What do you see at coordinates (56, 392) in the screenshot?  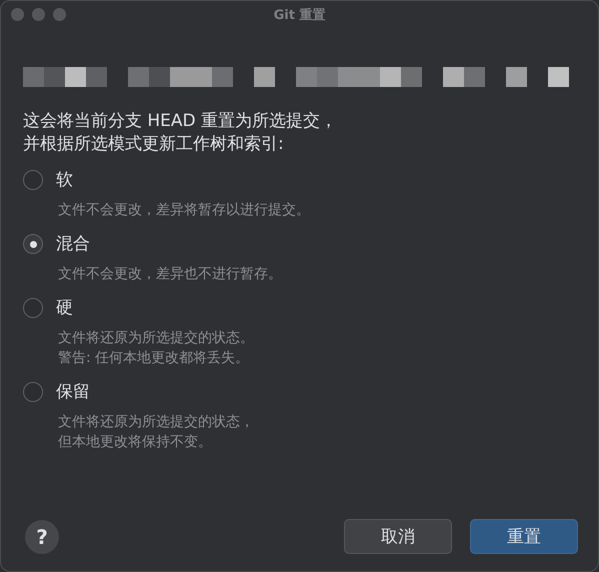 I see `mode-radio-option: 保留` at bounding box center [56, 392].